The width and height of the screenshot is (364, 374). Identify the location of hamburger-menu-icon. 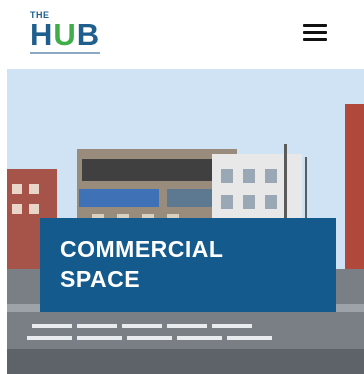
(315, 33).